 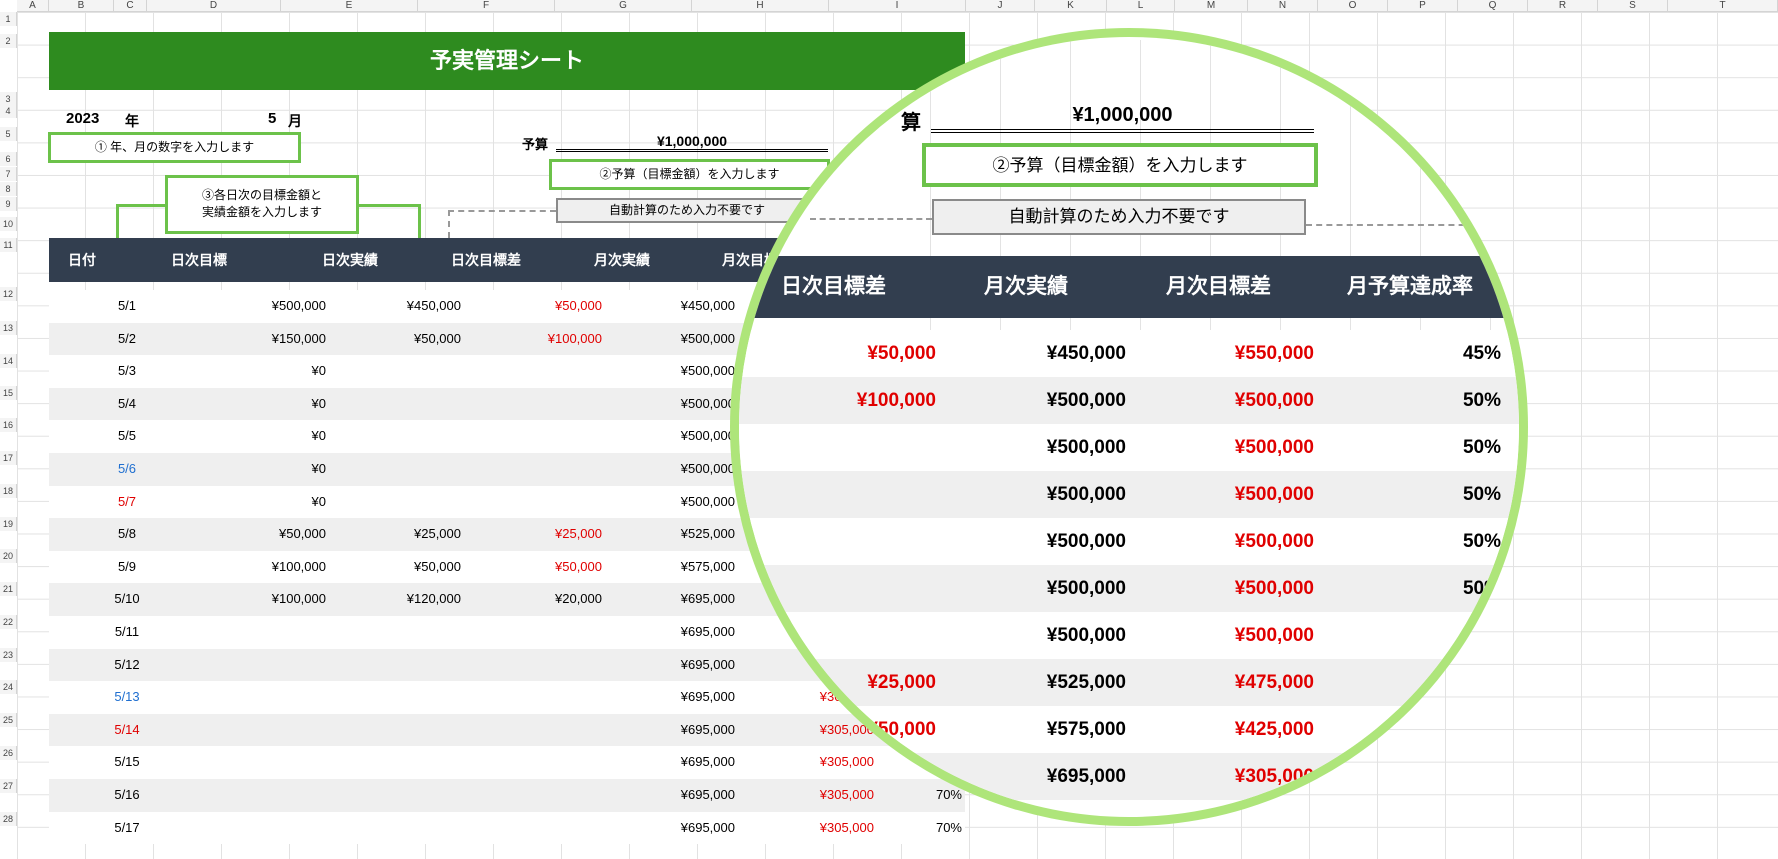 I want to click on column-header: E, so click(x=349, y=6).